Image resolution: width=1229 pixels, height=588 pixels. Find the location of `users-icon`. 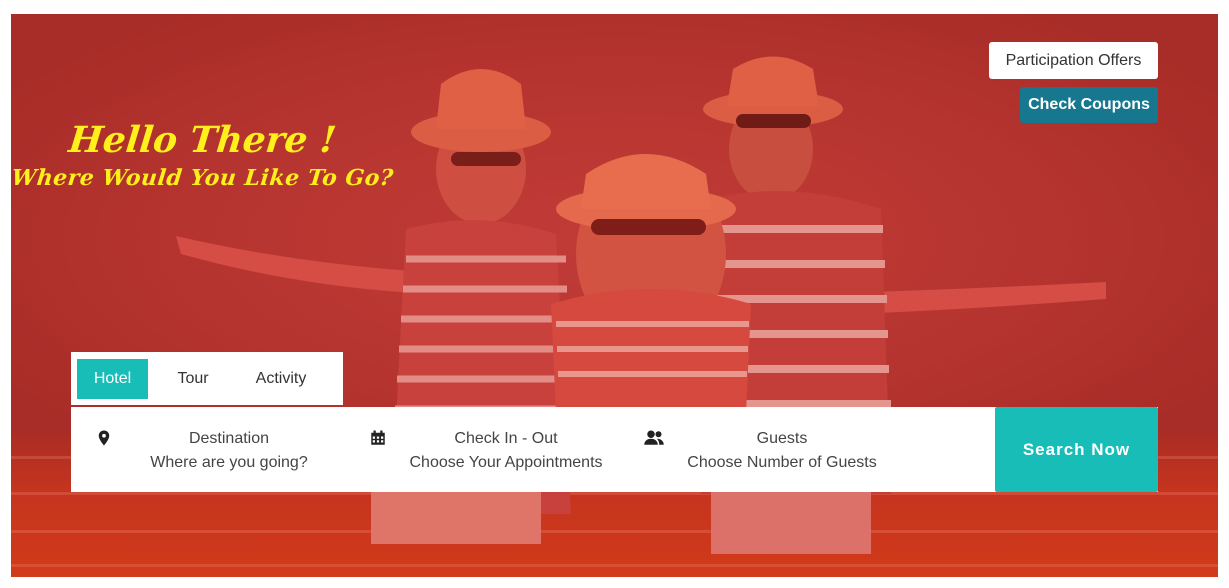

users-icon is located at coordinates (654, 437).